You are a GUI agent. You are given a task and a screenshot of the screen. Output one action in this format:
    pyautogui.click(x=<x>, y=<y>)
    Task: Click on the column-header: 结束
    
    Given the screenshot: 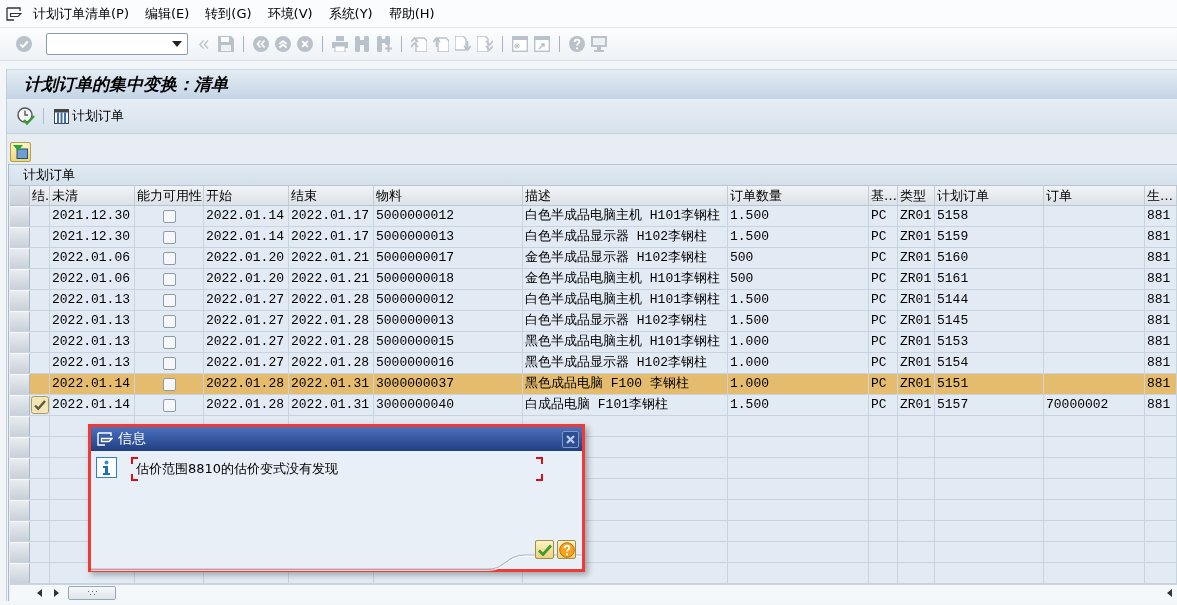 What is the action you would take?
    pyautogui.click(x=331, y=195)
    